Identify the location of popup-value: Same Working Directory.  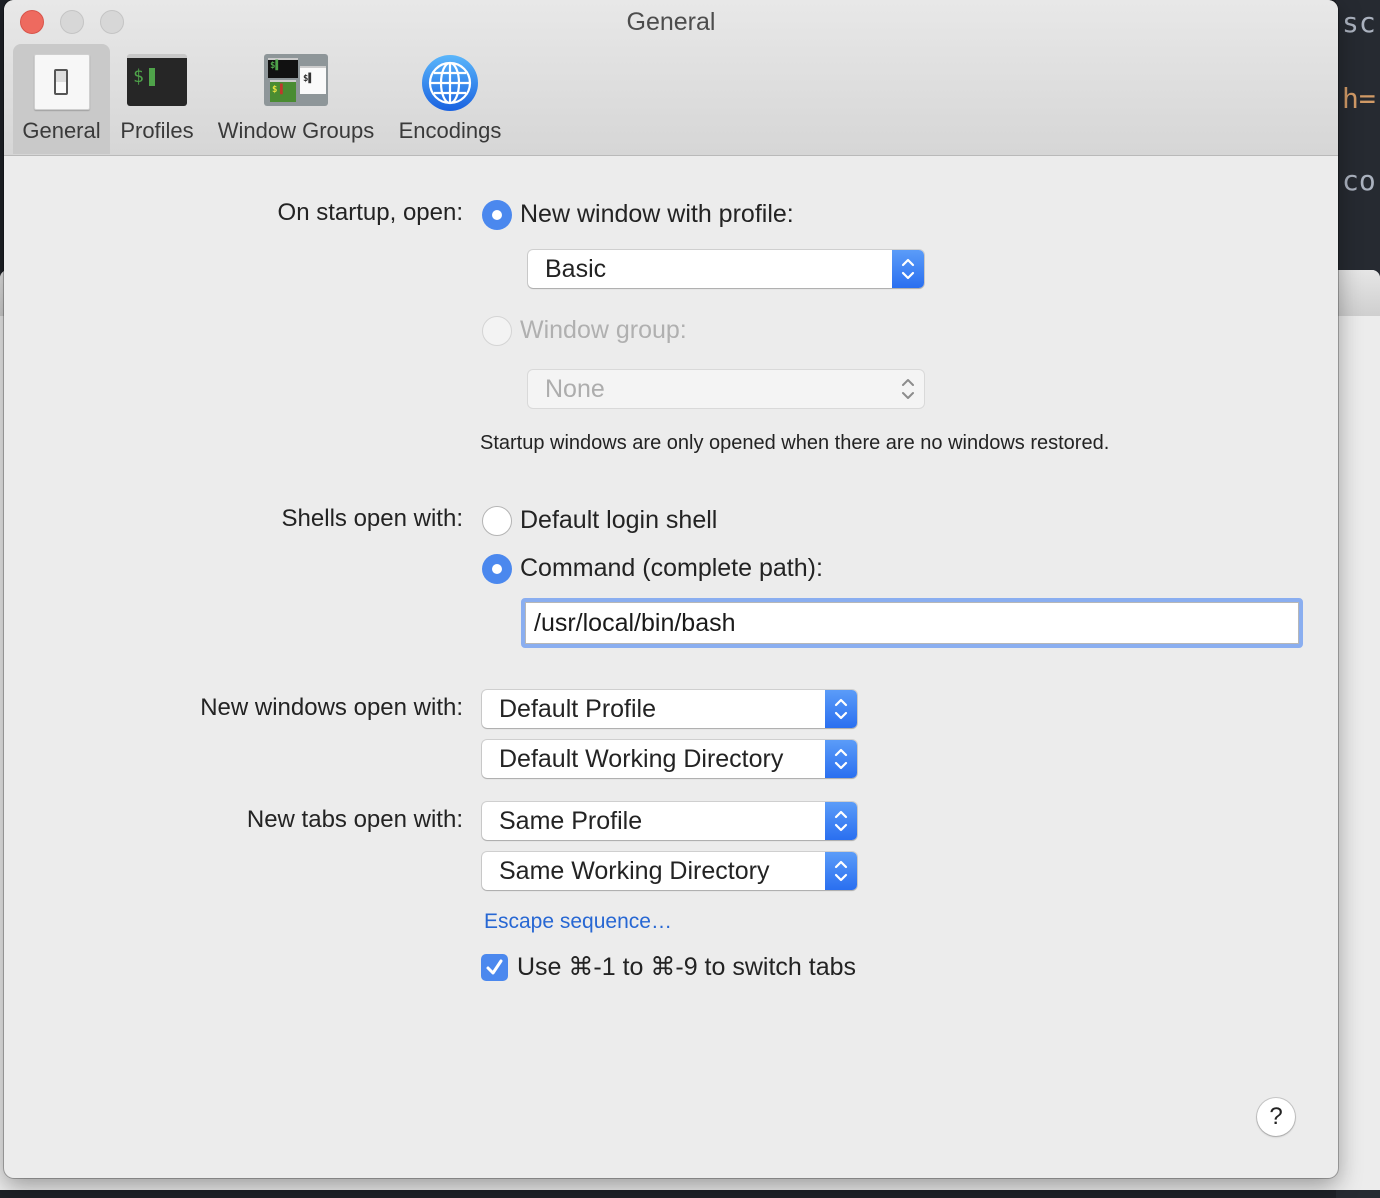
(634, 871).